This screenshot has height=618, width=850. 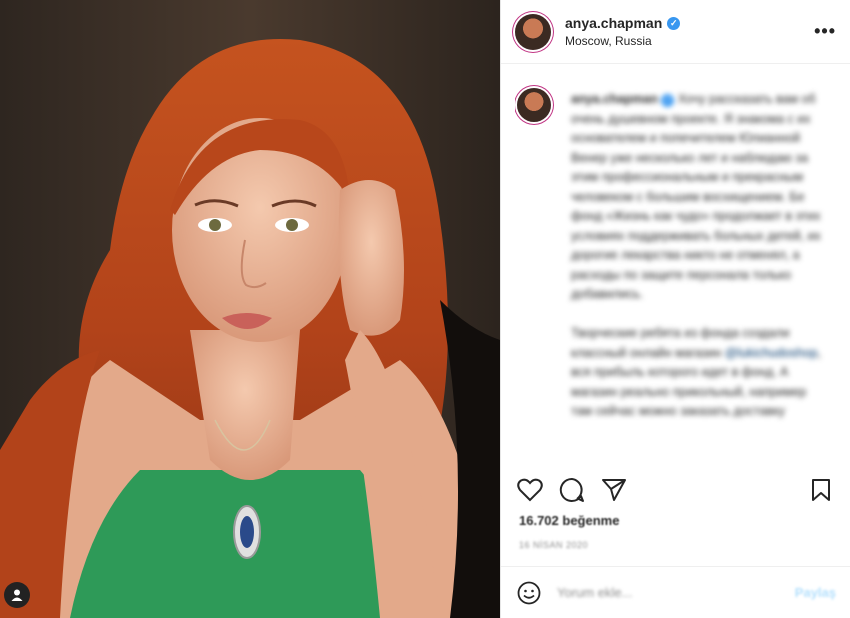 I want to click on caption-username: anya.chapman, so click(x=614, y=99).